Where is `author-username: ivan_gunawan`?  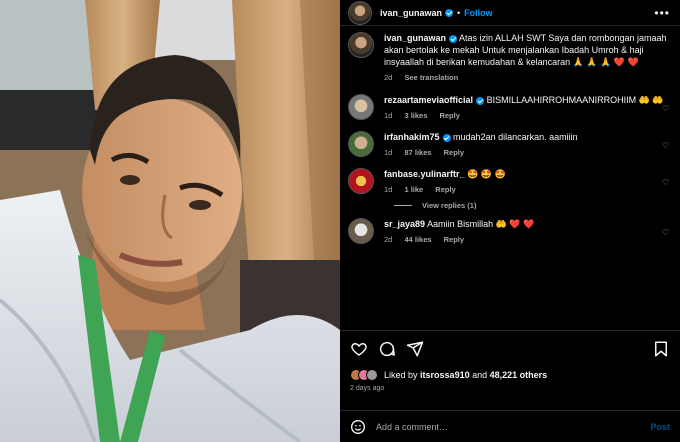 author-username: ivan_gunawan is located at coordinates (411, 13).